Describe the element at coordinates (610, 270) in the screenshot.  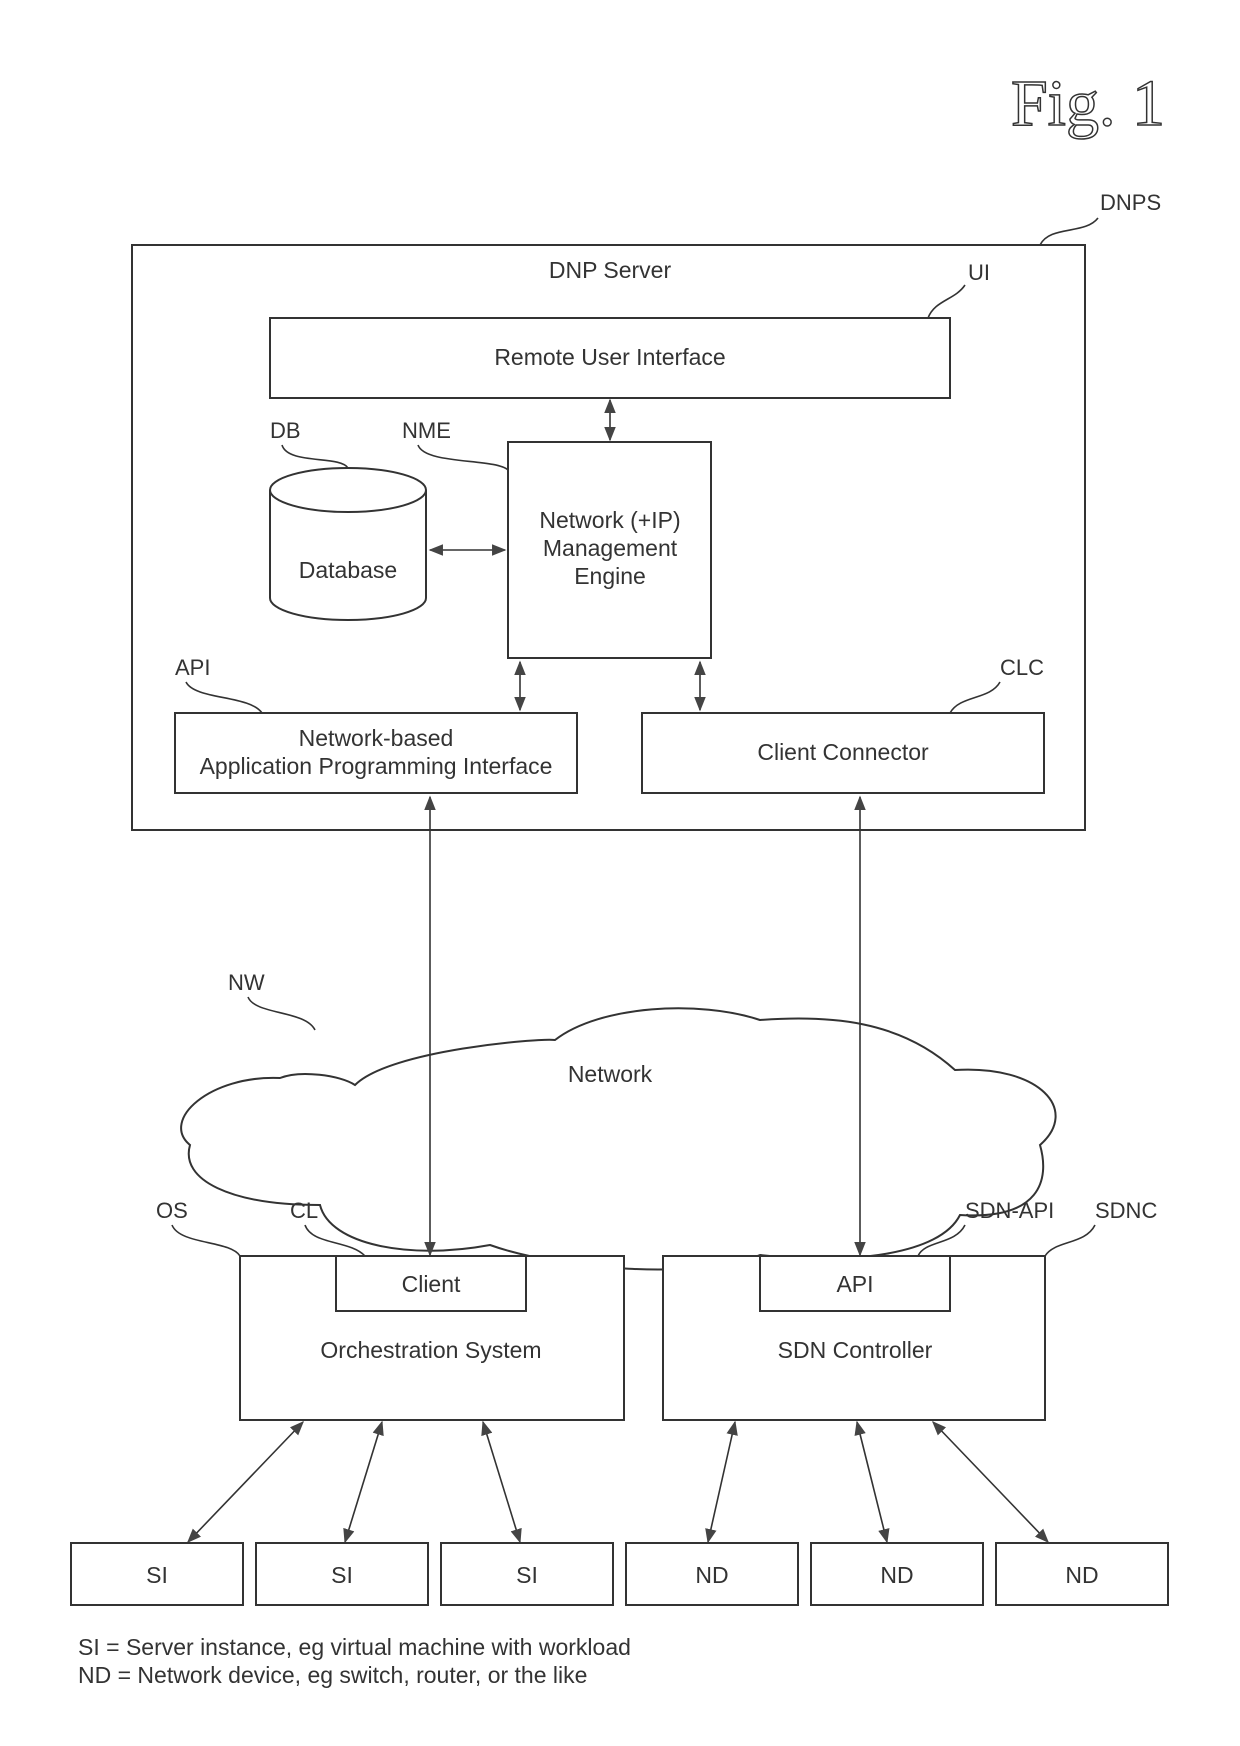
I see `dnp-server-title: DNP Server` at that location.